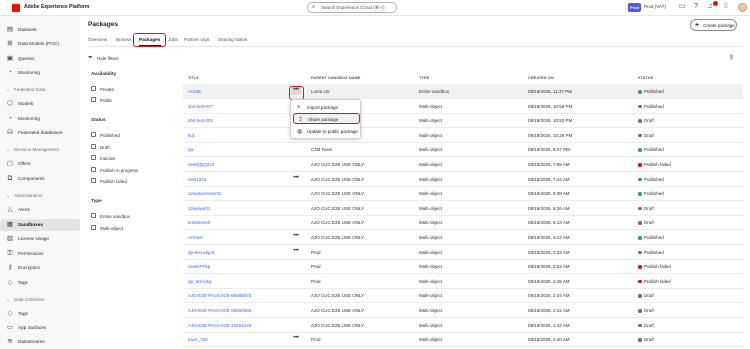  What do you see at coordinates (40, 314) in the screenshot?
I see `sidebar-item-collection-tags: ◇ Tags` at bounding box center [40, 314].